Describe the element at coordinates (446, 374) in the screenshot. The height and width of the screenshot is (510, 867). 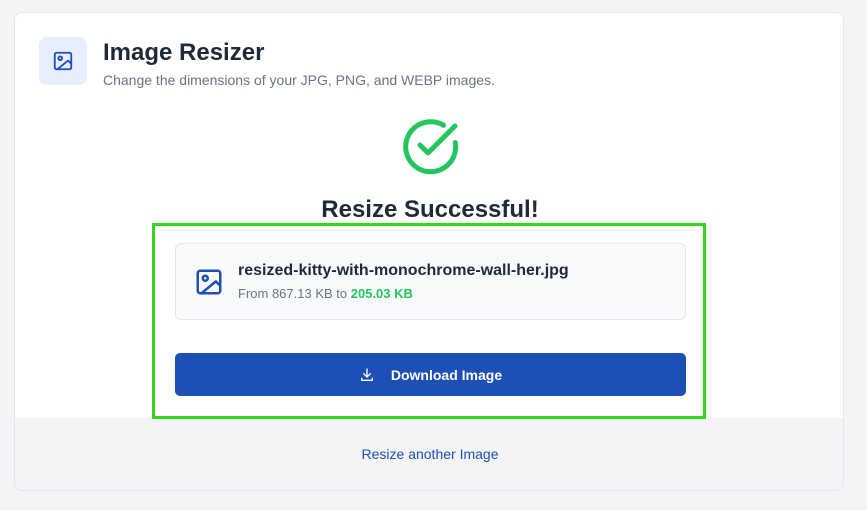
I see `download-button-label: Download Image` at that location.